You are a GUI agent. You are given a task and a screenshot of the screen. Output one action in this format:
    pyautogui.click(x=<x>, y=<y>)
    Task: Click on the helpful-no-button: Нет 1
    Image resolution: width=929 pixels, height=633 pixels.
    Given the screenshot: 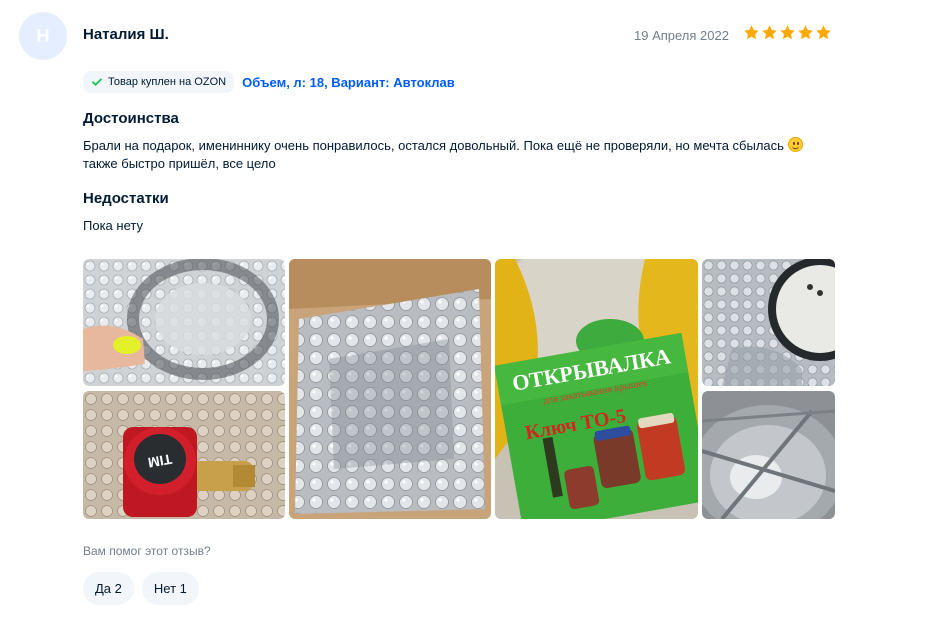 What is the action you would take?
    pyautogui.click(x=170, y=588)
    